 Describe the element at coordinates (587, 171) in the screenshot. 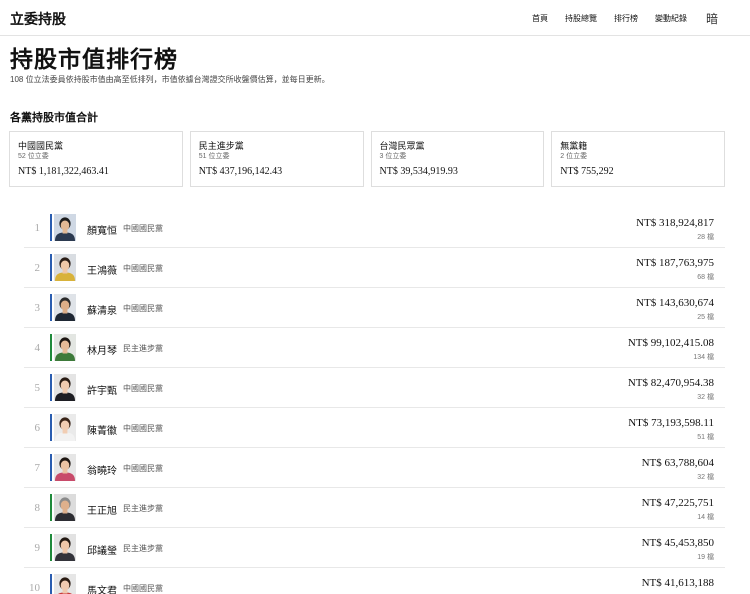

I see `party-card-value: NT$ 755,292` at that location.